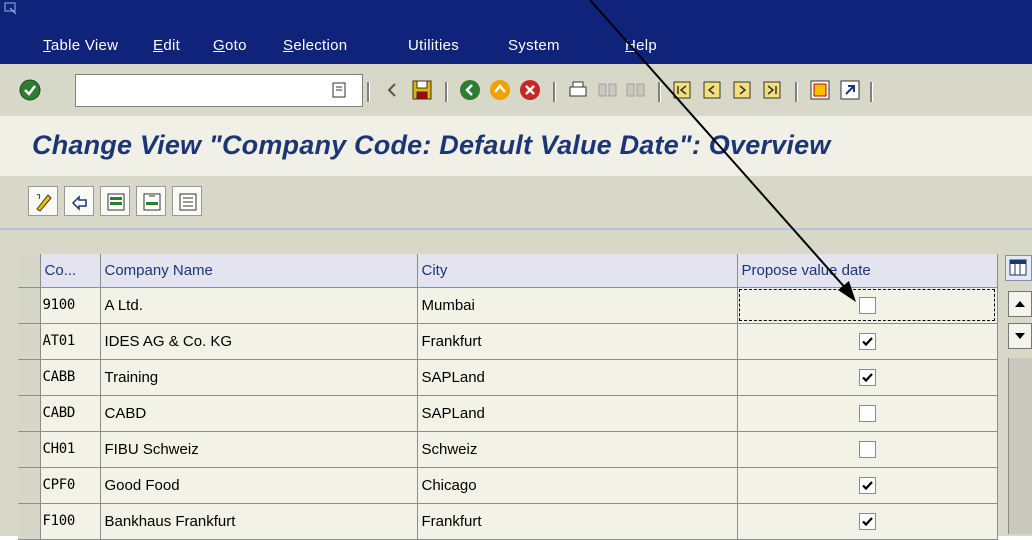 The width and height of the screenshot is (1032, 540). I want to click on table-row: CH01 FIBU Schweiz Schweiz, so click(508, 449).